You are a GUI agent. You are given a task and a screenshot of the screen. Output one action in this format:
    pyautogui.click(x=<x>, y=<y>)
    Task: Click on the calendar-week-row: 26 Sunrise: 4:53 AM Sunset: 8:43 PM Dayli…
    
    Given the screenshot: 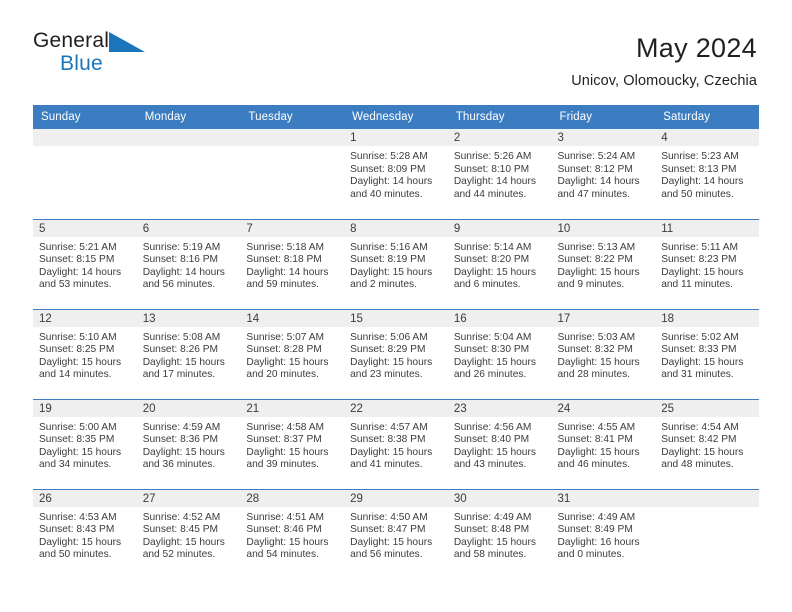 What is the action you would take?
    pyautogui.click(x=396, y=533)
    